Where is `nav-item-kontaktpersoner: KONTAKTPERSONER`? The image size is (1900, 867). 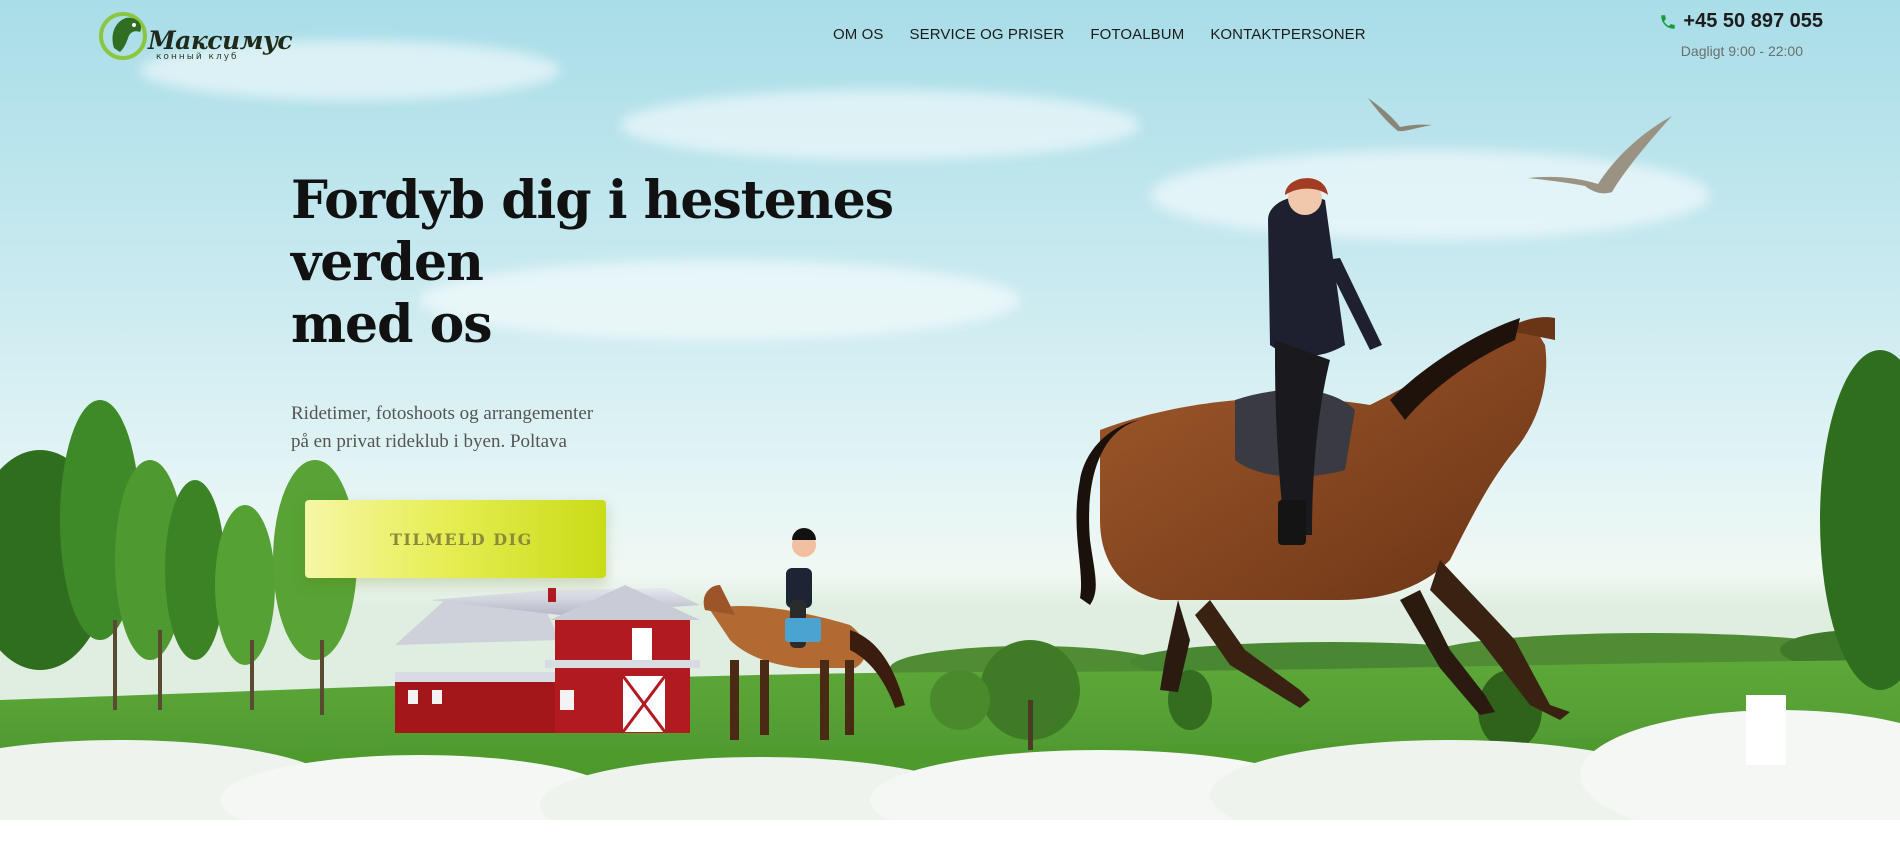 nav-item-kontaktpersoner: KONTAKTPERSONER is located at coordinates (1287, 34).